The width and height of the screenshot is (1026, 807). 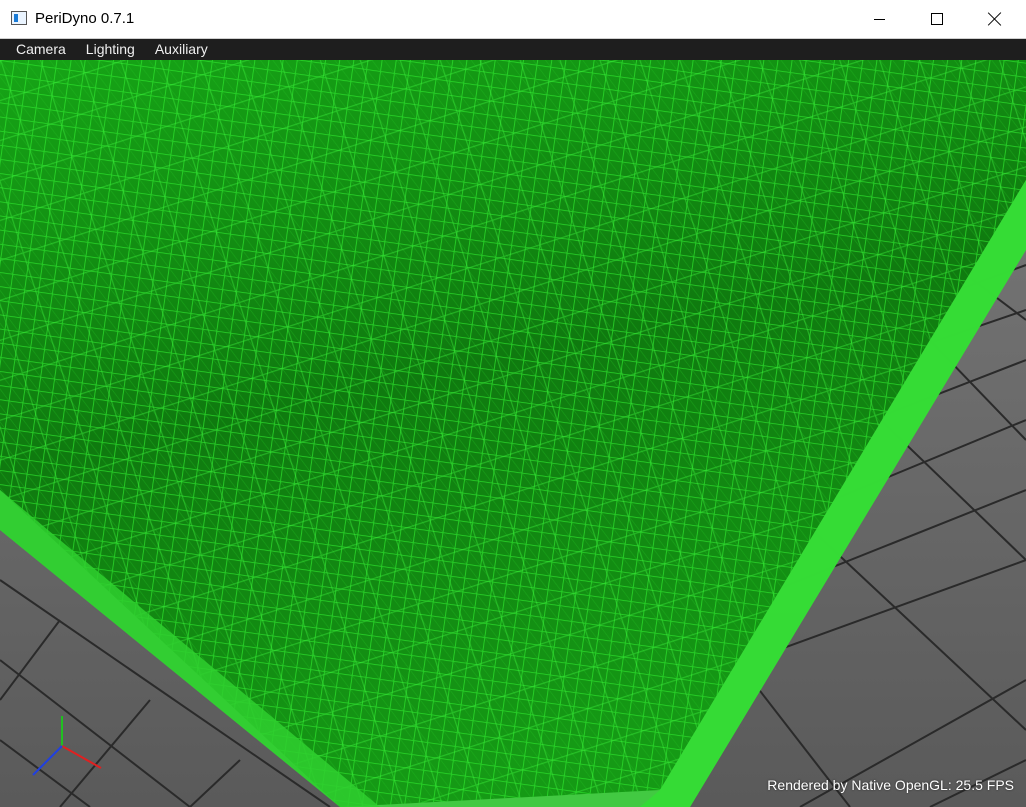 I want to click on menu-bar: Camera Lighting Auxiliary, so click(x=513, y=49).